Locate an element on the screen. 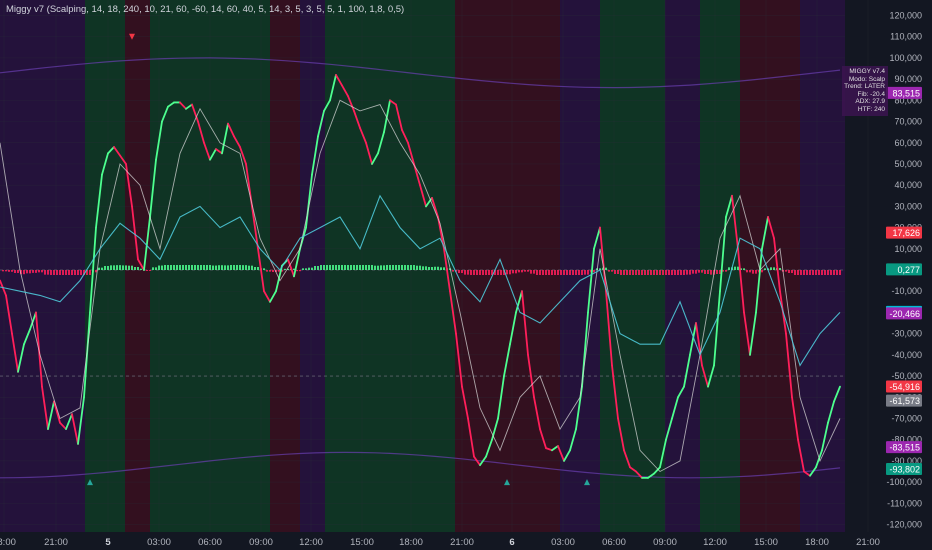 This screenshot has width=932, height=550. x-tick-label: 6 is located at coordinates (511, 542).